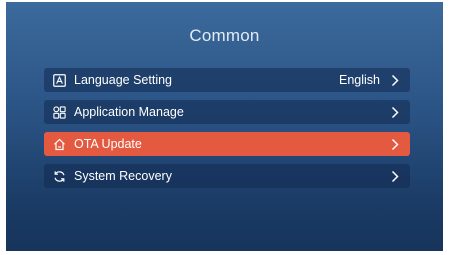  What do you see at coordinates (59, 144) in the screenshot?
I see `home-update-icon` at bounding box center [59, 144].